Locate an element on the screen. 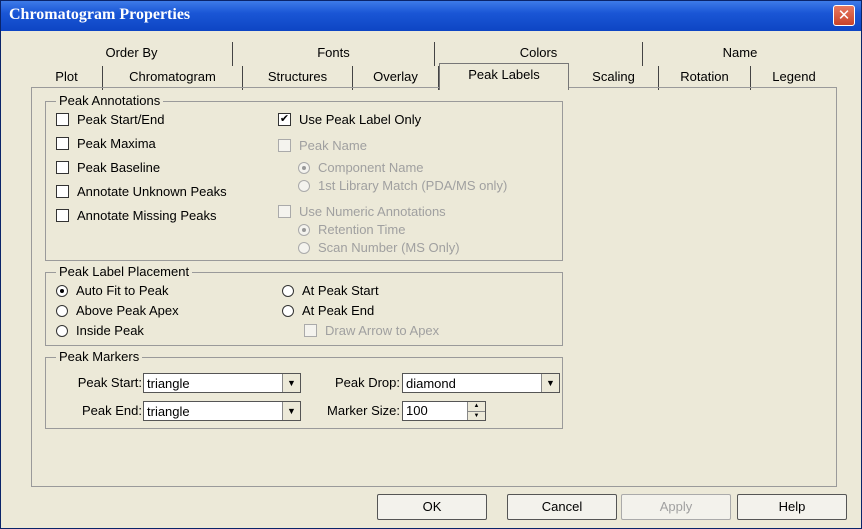 This screenshot has width=862, height=529. tab-fonts: Fonts is located at coordinates (334, 54).